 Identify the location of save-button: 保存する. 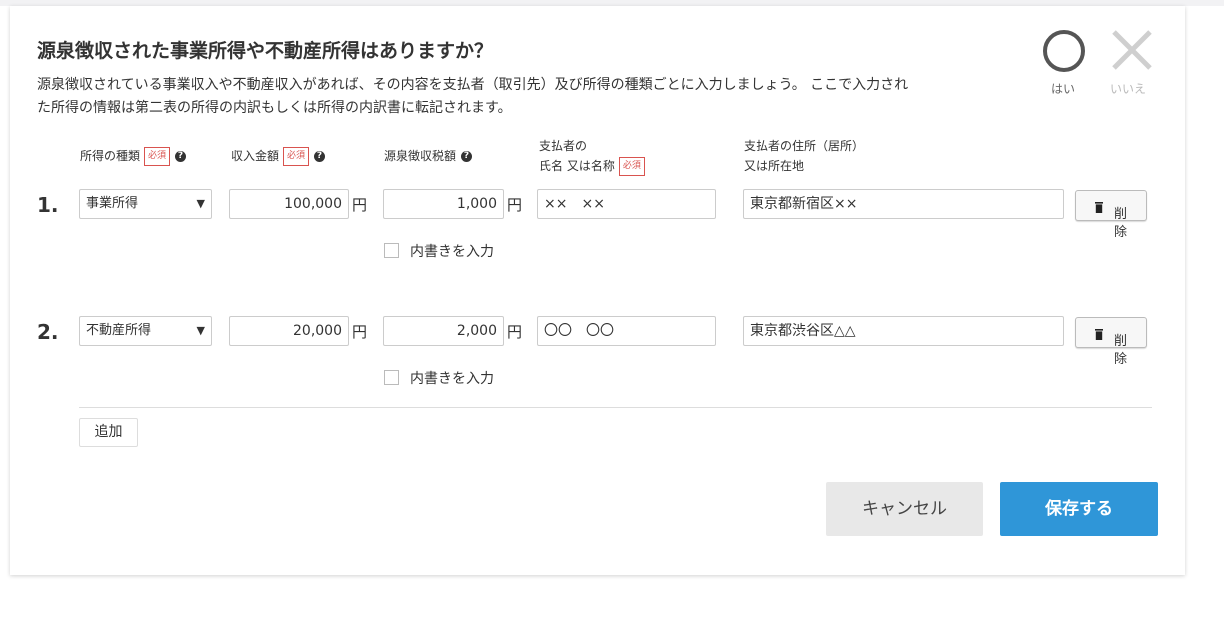
(1079, 509).